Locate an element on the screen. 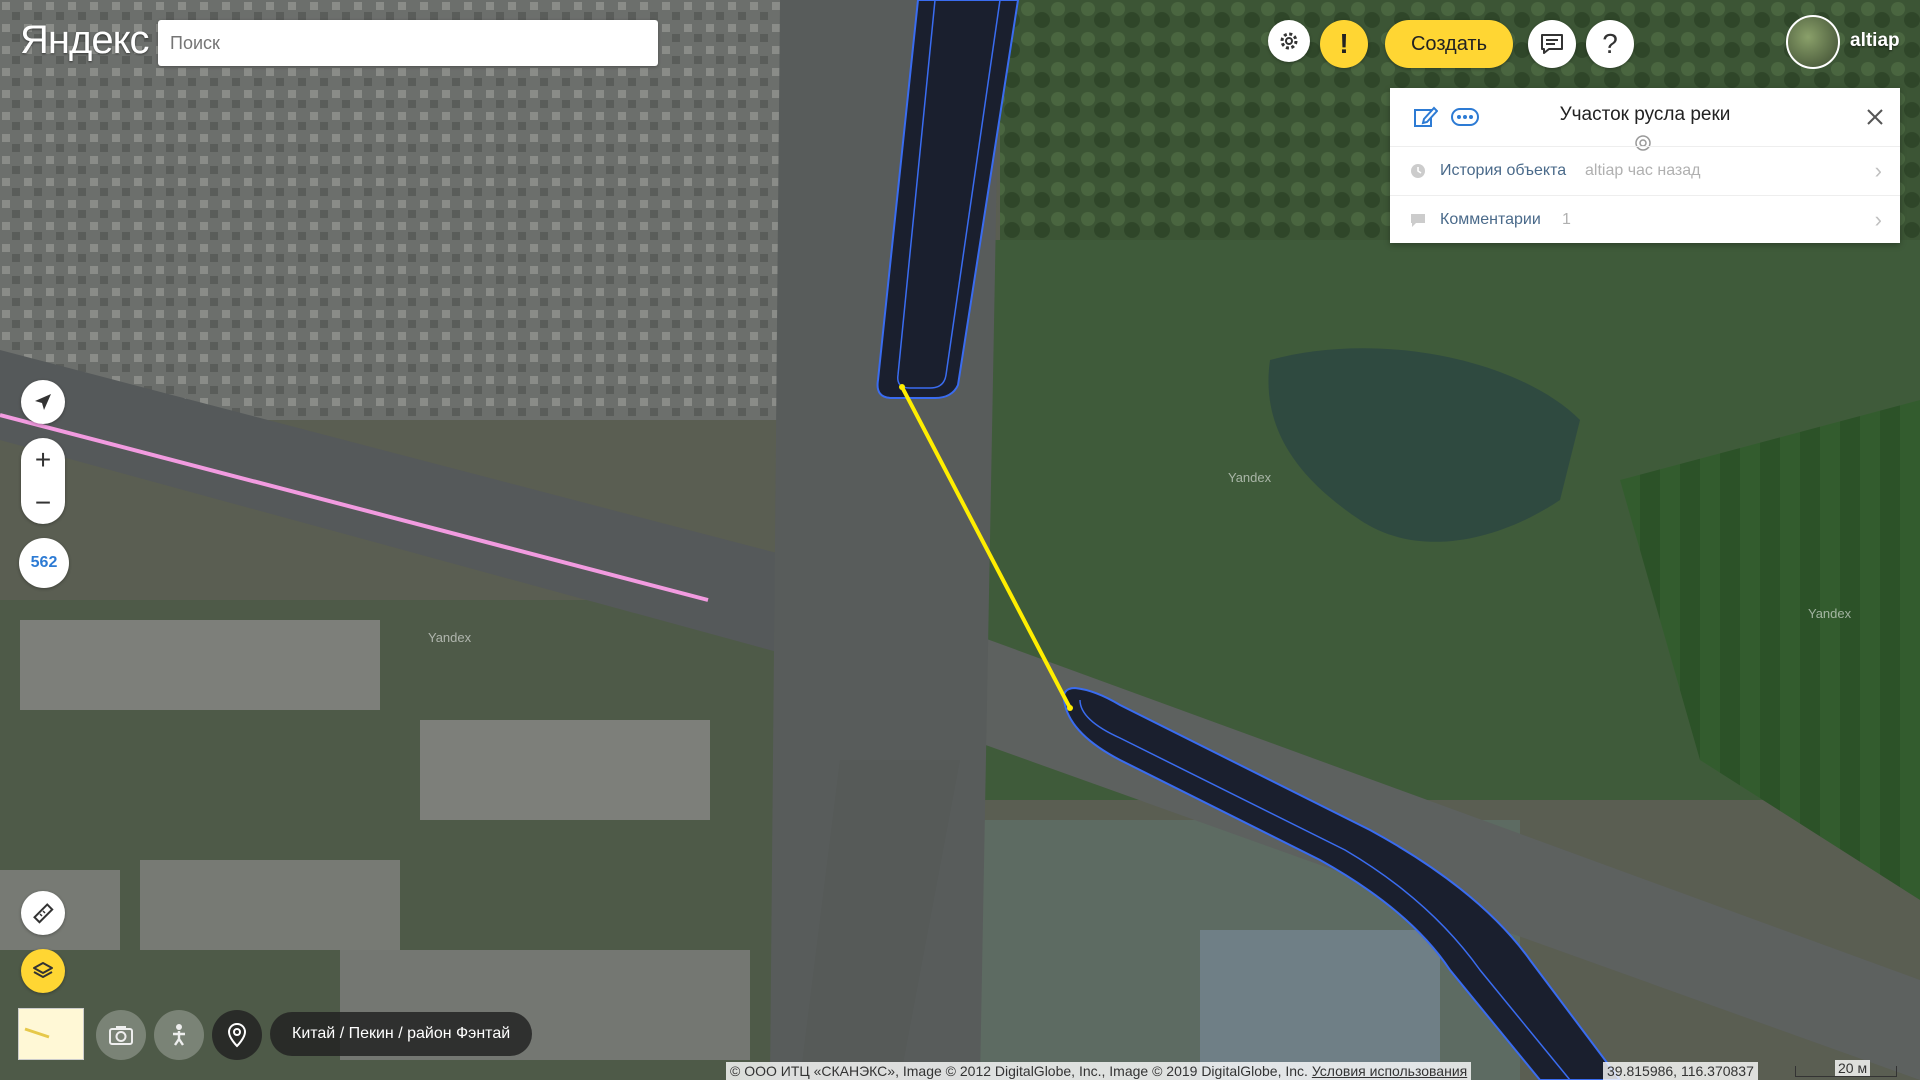 This screenshot has height=1080, width=1920. cursor-coordinates: 39.815986, 116.370837 is located at coordinates (1680, 1071).